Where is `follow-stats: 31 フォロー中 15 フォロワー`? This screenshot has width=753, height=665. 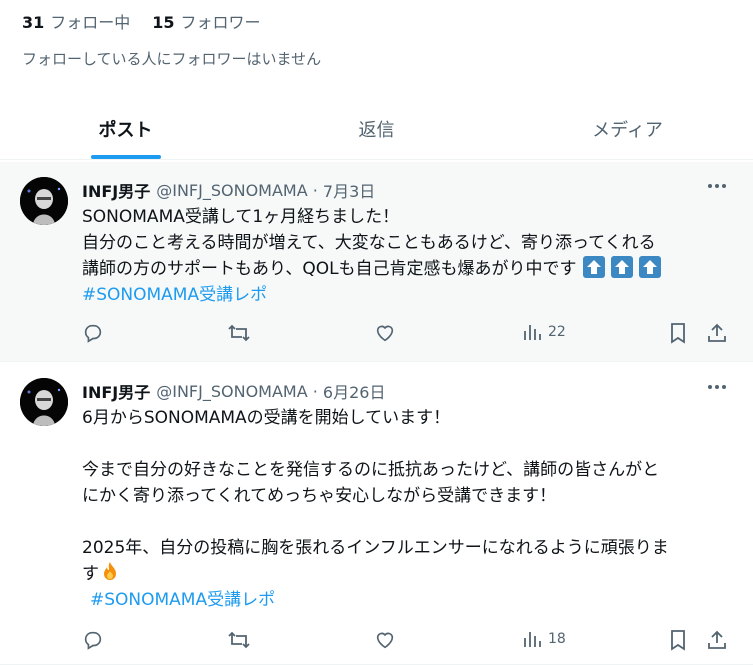
follow-stats: 31 フォロー中 15 フォロワー is located at coordinates (141, 21).